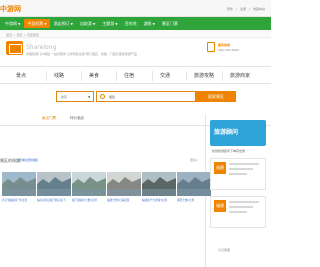 The height and width of the screenshot is (267, 320). What do you see at coordinates (124, 200) in the screenshot?
I see `route-caption: 福建全景8日深度游` at bounding box center [124, 200].